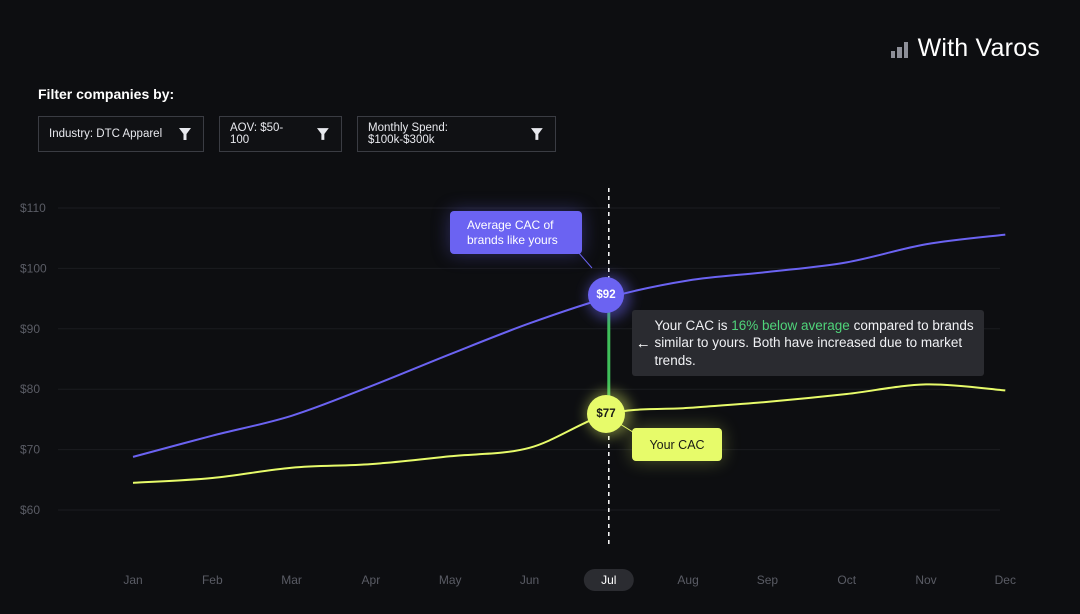 The width and height of the screenshot is (1080, 614). What do you see at coordinates (608, 580) in the screenshot?
I see `x-tick-label: Jul` at bounding box center [608, 580].